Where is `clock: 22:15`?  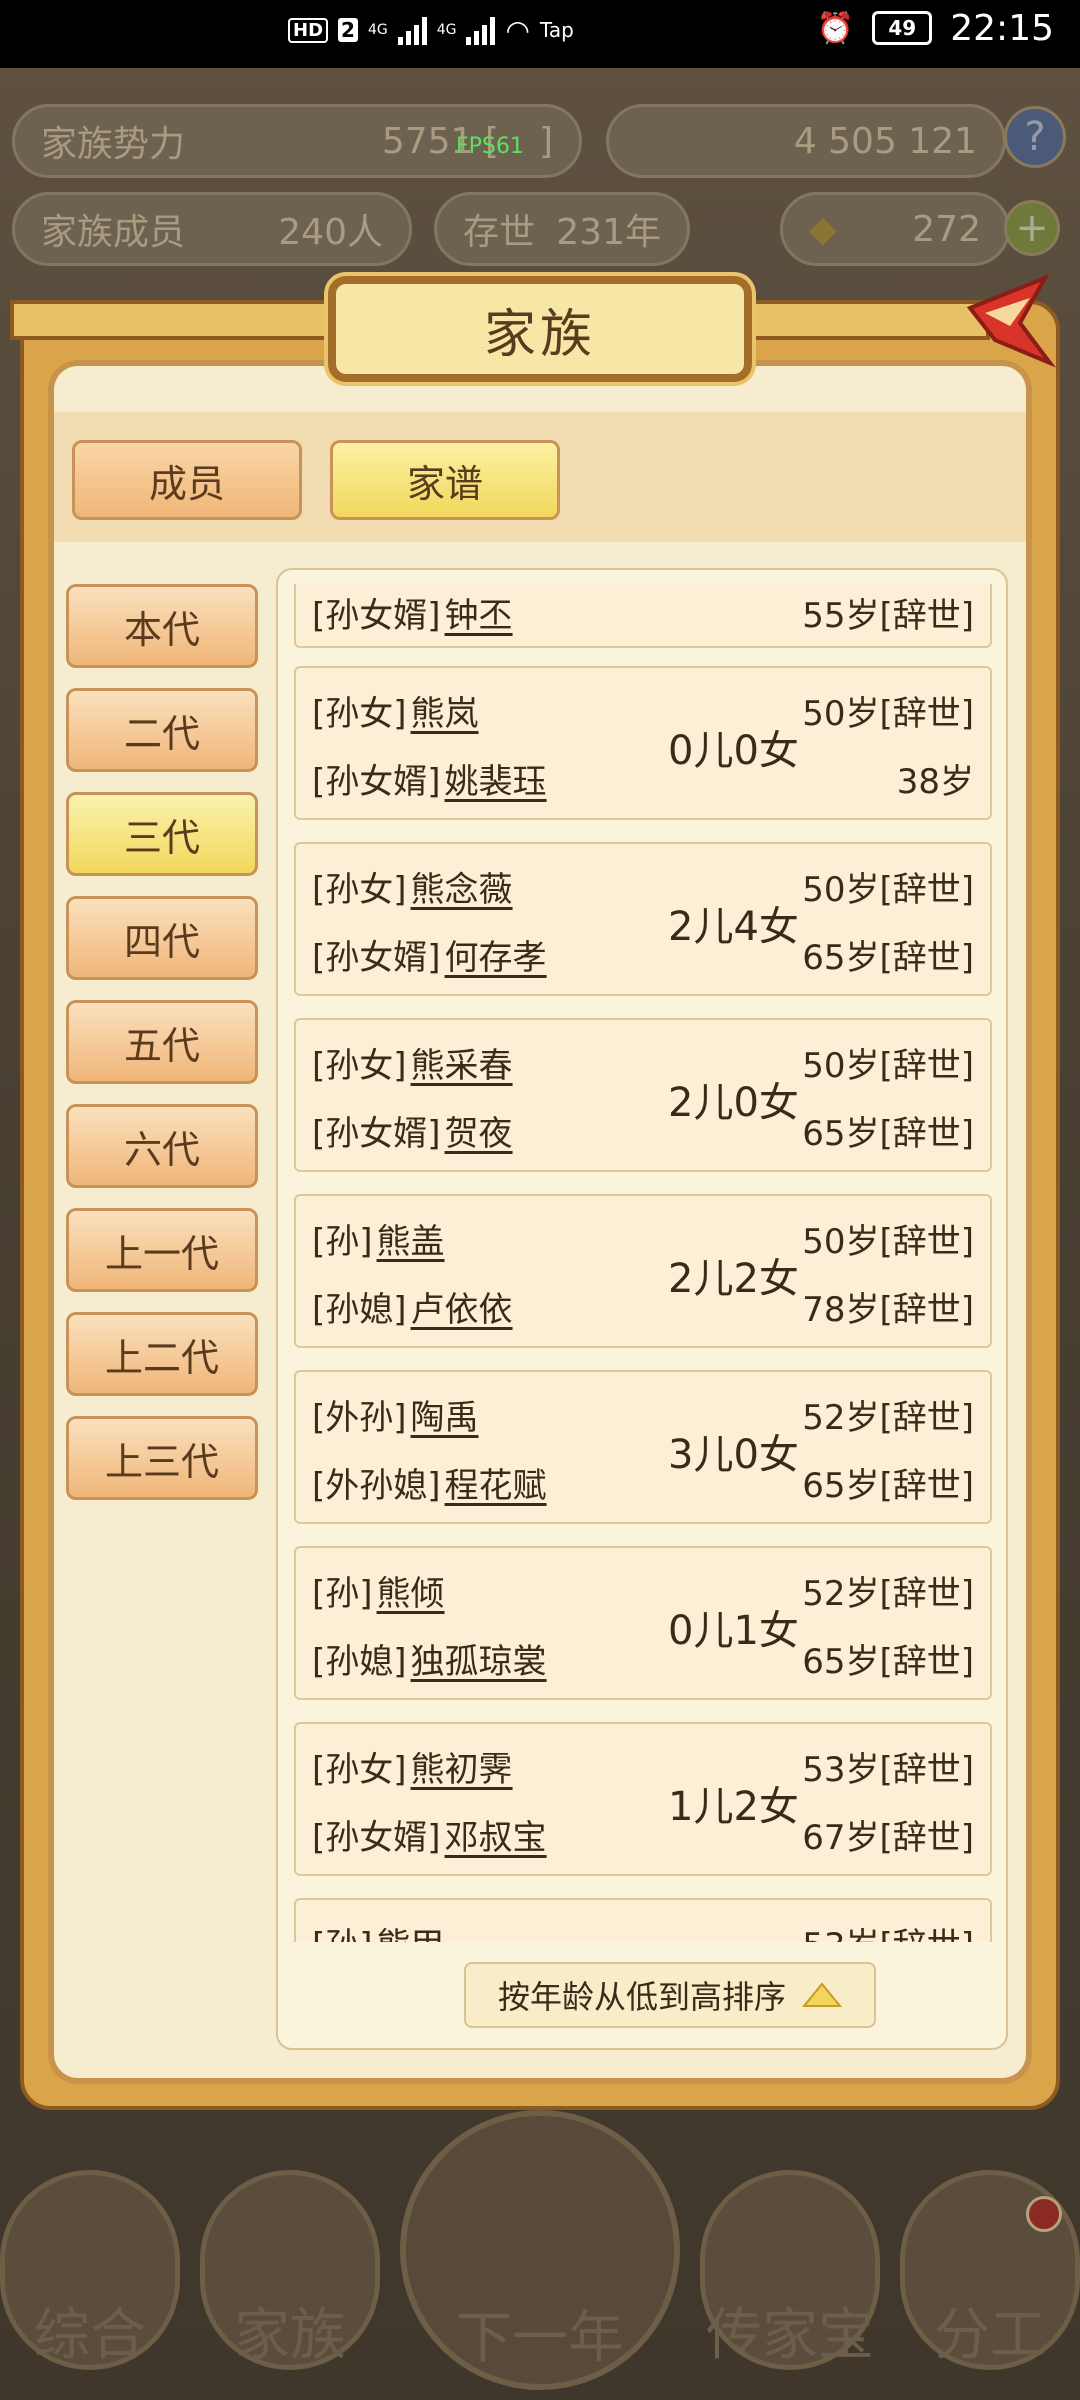 clock: 22:15 is located at coordinates (1002, 28).